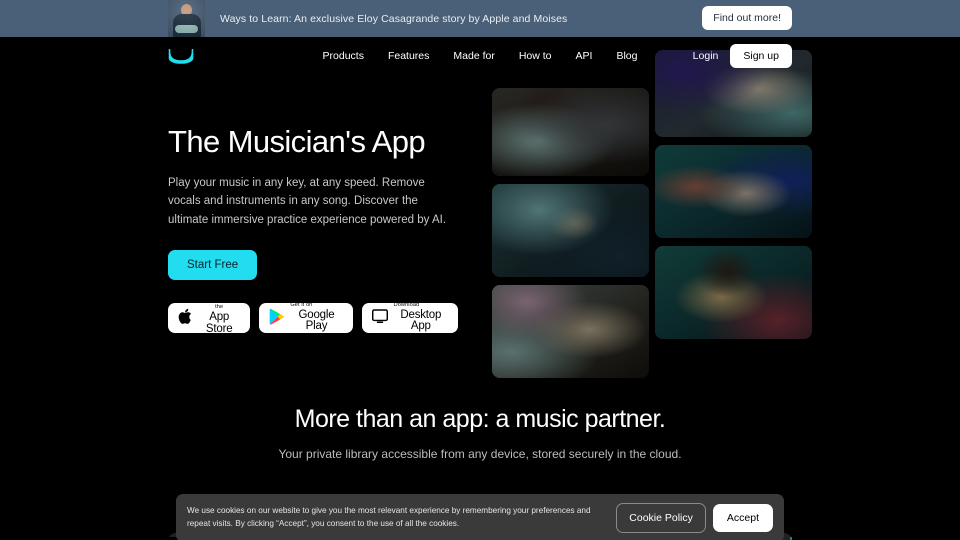 This screenshot has height=540, width=960. Describe the element at coordinates (297, 141) in the screenshot. I see `hero-title: The Musician's App` at that location.